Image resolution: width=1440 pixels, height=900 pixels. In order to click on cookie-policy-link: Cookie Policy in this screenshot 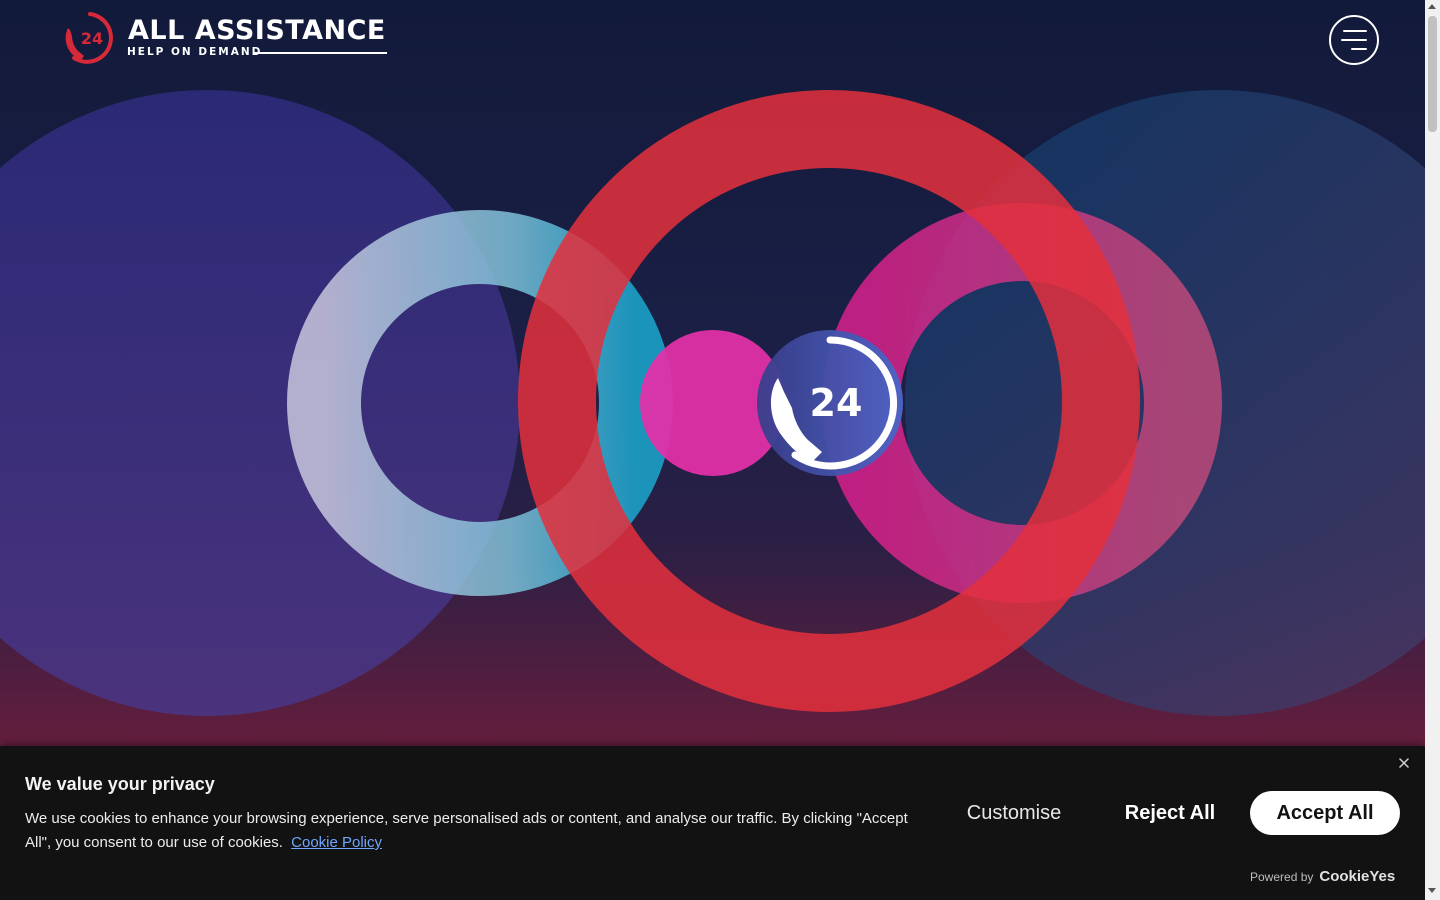, I will do `click(336, 842)`.